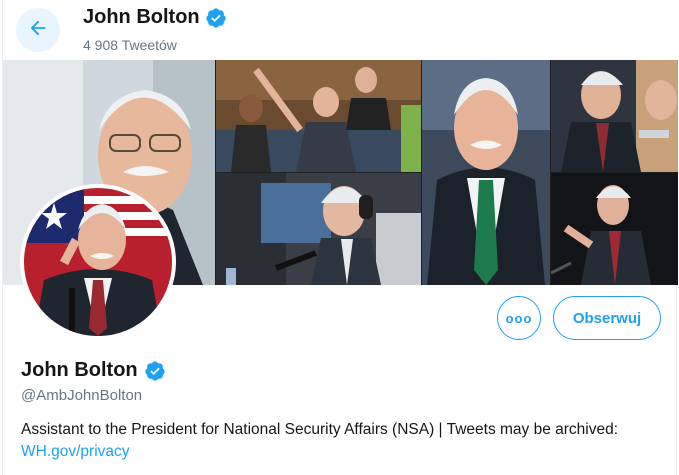 The width and height of the screenshot is (679, 475). I want to click on banner-photo-hearing, so click(318, 116).